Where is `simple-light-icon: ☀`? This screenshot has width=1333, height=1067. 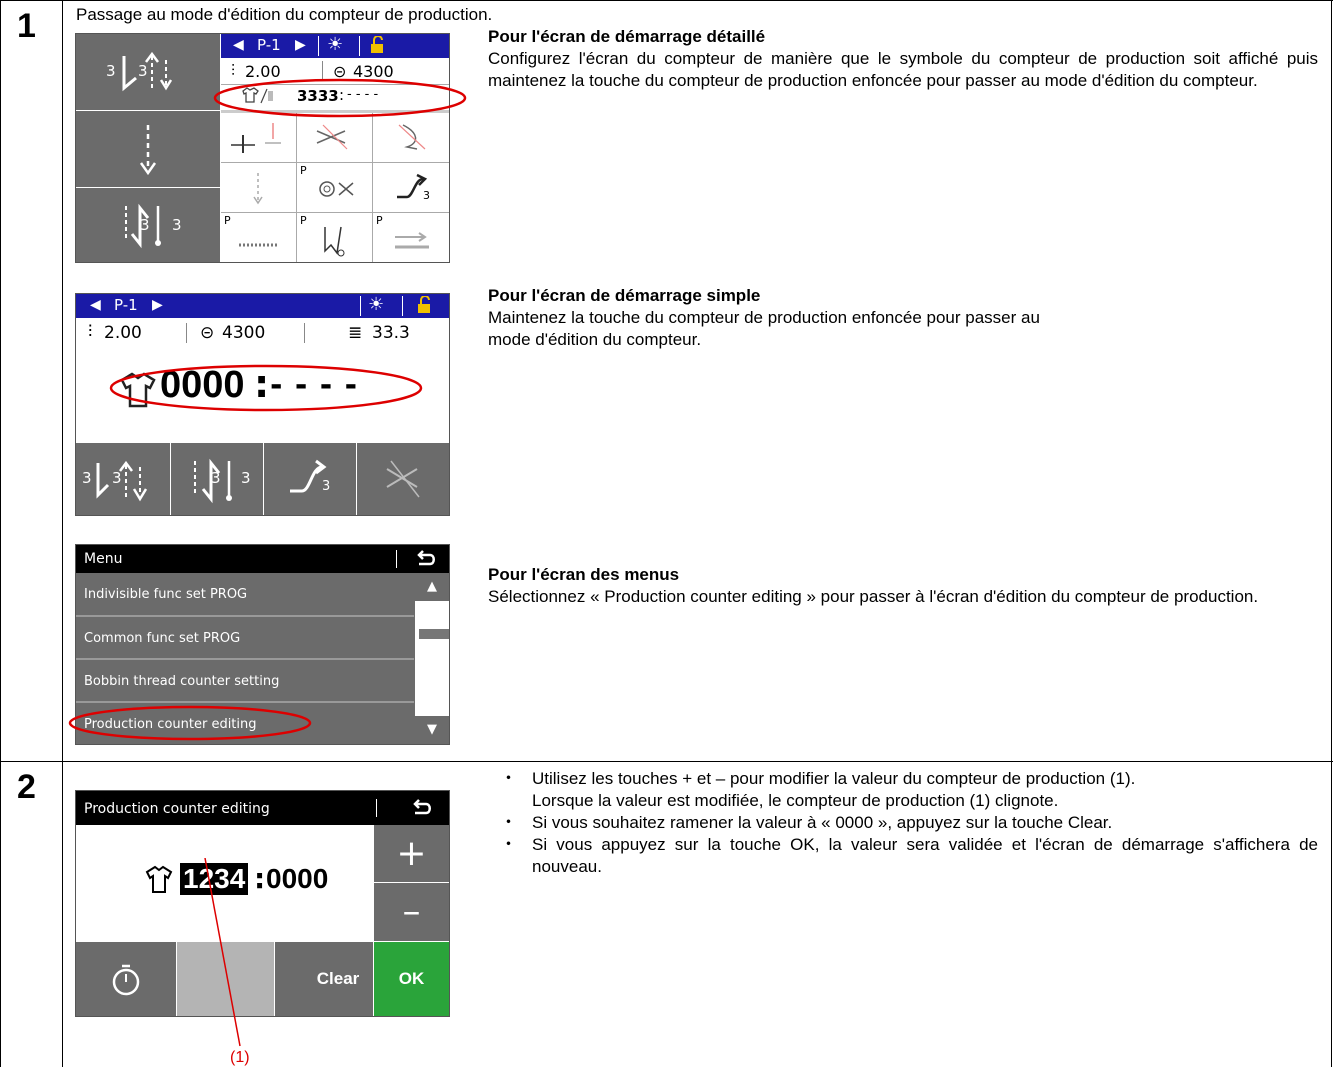 simple-light-icon: ☀ is located at coordinates (376, 304).